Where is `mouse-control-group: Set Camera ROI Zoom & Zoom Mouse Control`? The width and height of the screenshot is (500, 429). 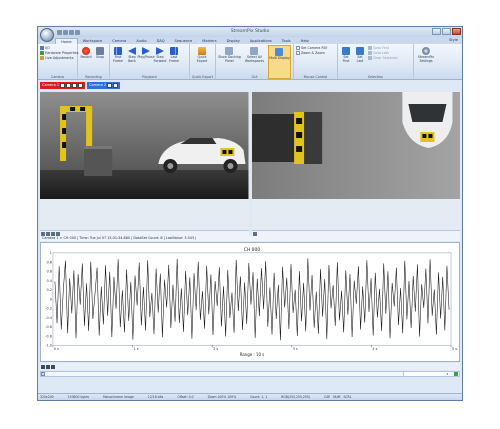
mouse-control-group: Set Camera ROI Zoom & Zoom Mouse Control is located at coordinates (316, 61).